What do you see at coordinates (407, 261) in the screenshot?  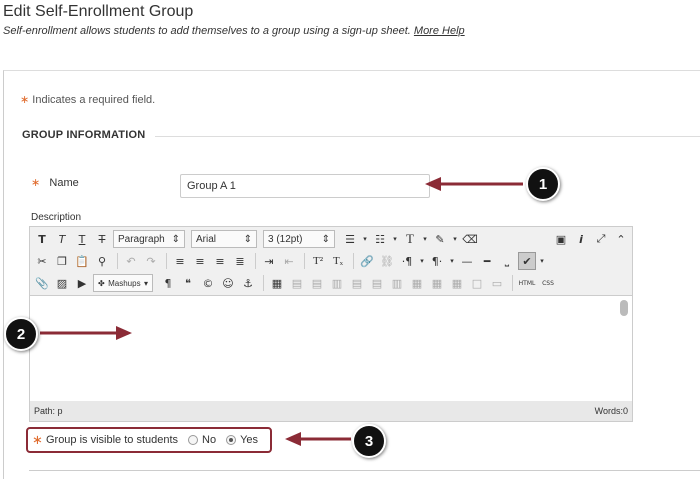 I see `ltr-icon: ·¶` at bounding box center [407, 261].